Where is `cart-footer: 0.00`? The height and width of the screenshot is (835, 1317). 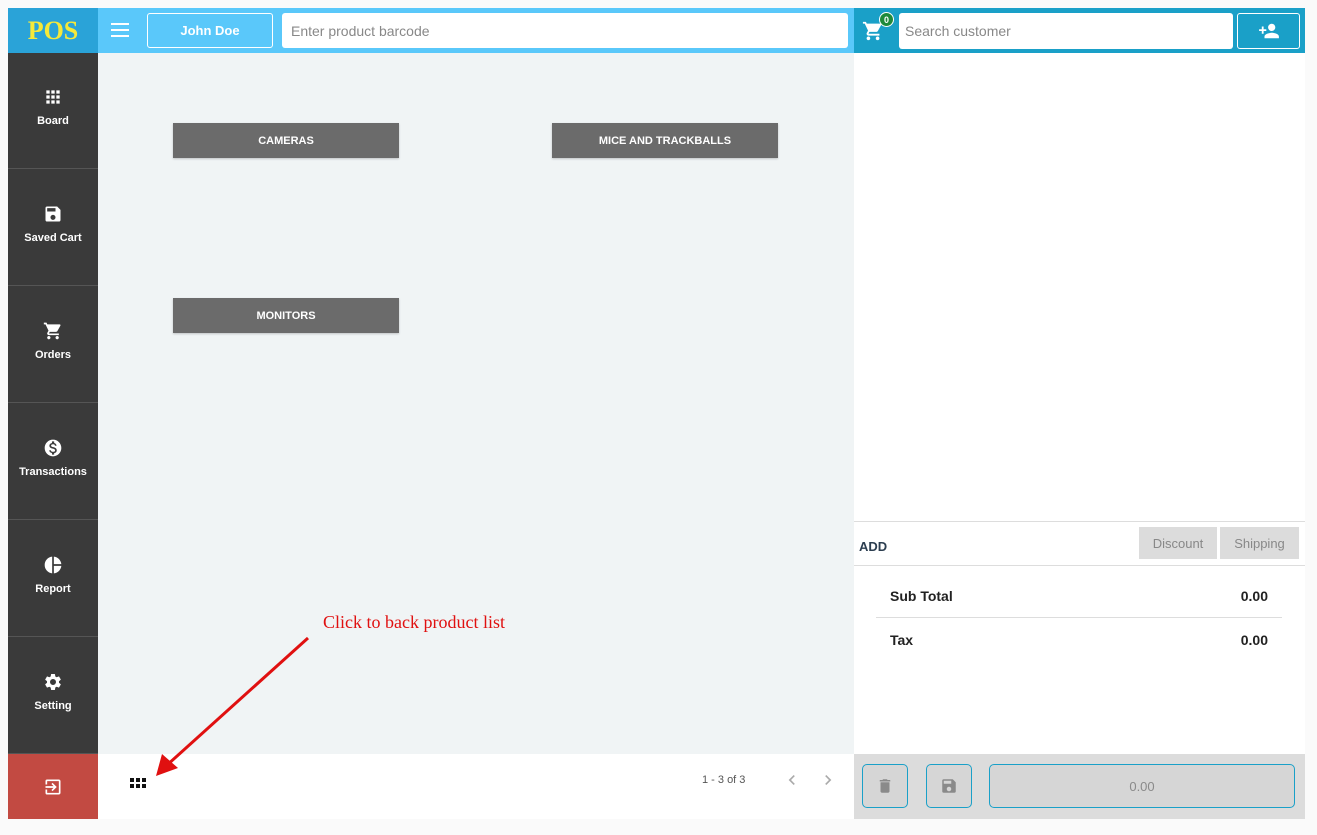 cart-footer: 0.00 is located at coordinates (1079, 786).